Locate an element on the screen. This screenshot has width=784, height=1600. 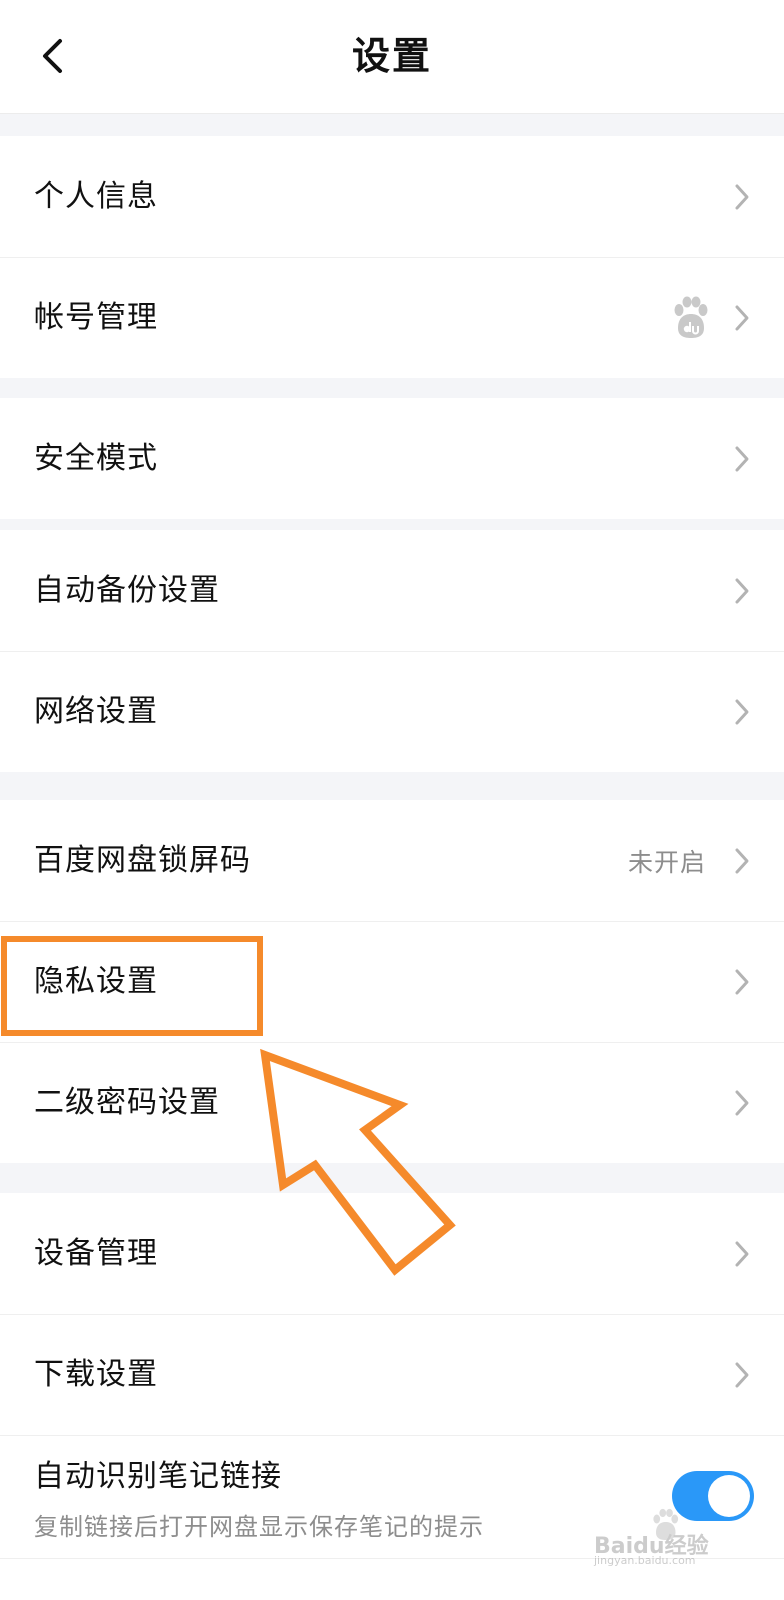
nav-bar: 设置 is located at coordinates (392, 57).